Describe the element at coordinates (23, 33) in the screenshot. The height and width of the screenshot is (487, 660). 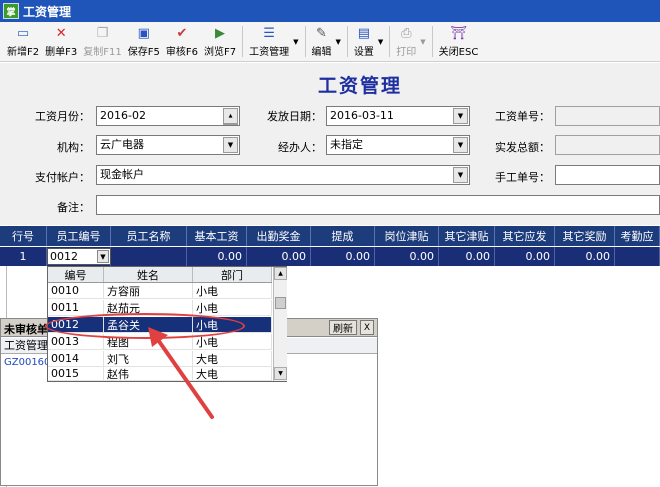
I see `new-doc-icon: ▭` at that location.